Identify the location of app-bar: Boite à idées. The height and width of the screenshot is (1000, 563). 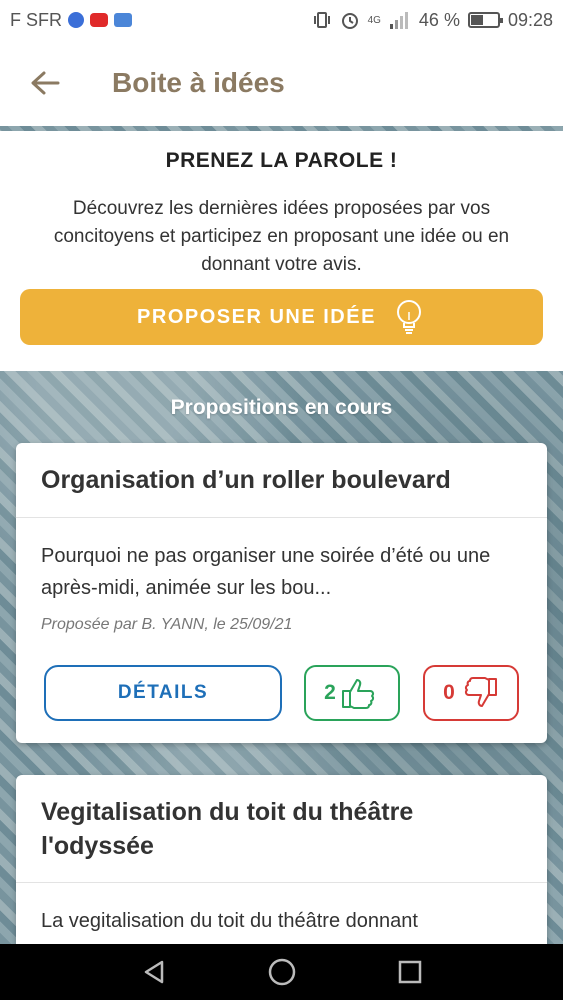
(281, 83).